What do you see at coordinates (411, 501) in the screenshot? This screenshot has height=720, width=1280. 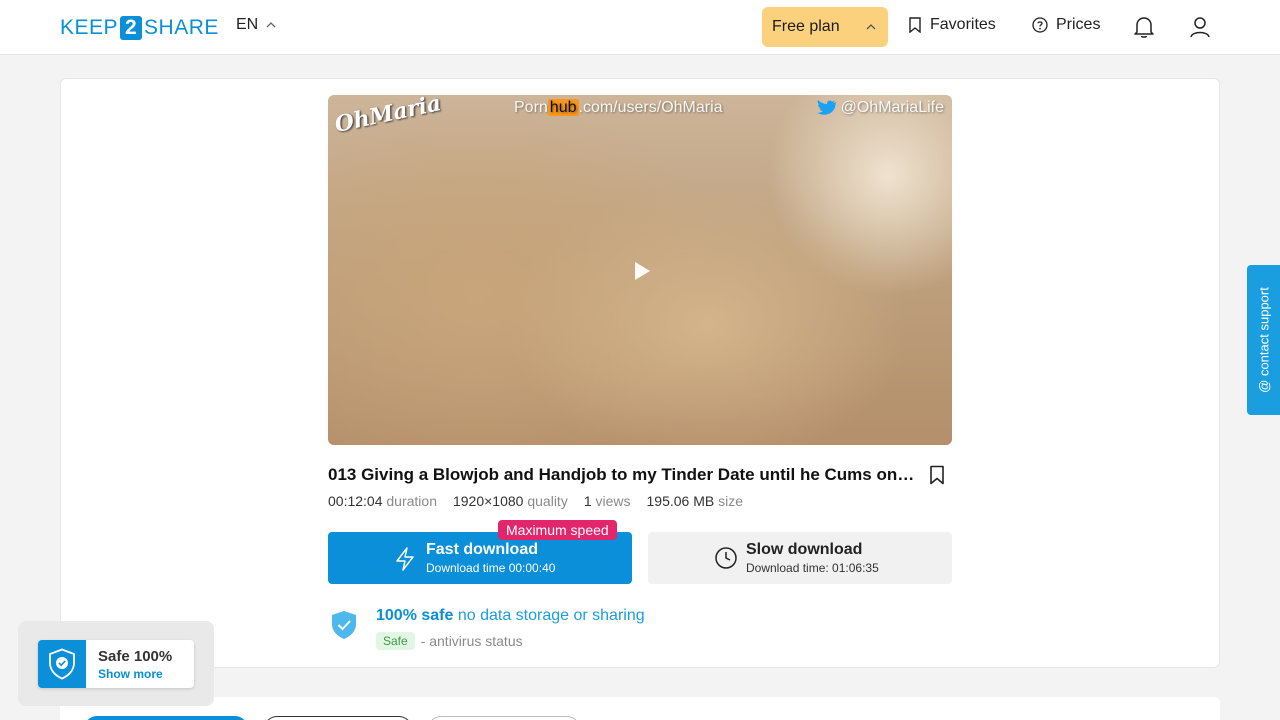 I see `duration-label: duration` at bounding box center [411, 501].